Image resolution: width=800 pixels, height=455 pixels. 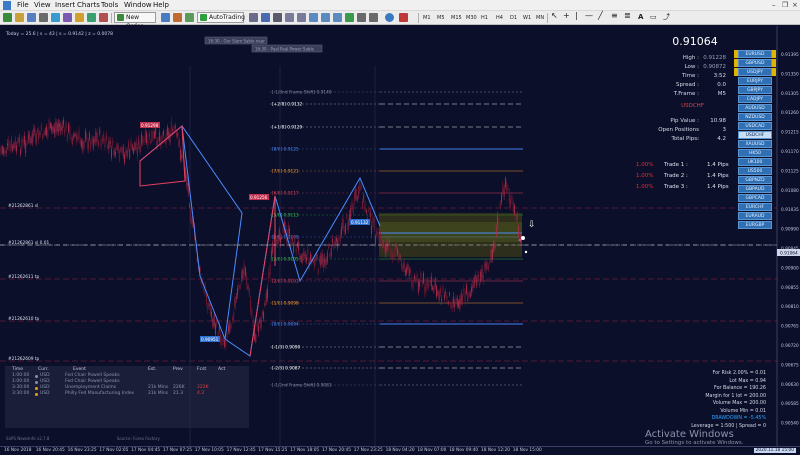 What do you see at coordinates (253, 17) in the screenshot?
I see `bar-chart-icon` at bounding box center [253, 17].